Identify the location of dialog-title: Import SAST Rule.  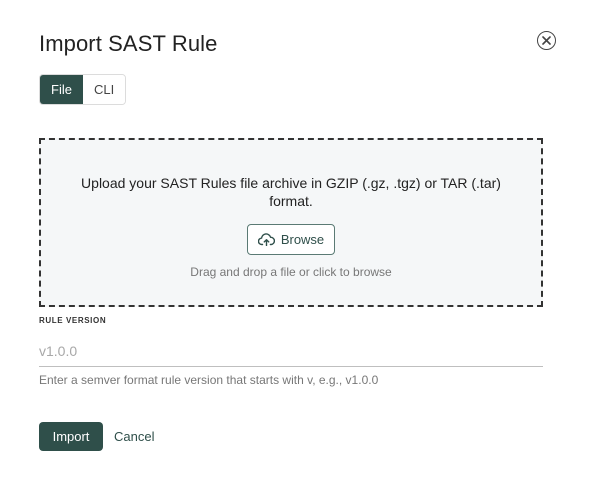
(128, 43).